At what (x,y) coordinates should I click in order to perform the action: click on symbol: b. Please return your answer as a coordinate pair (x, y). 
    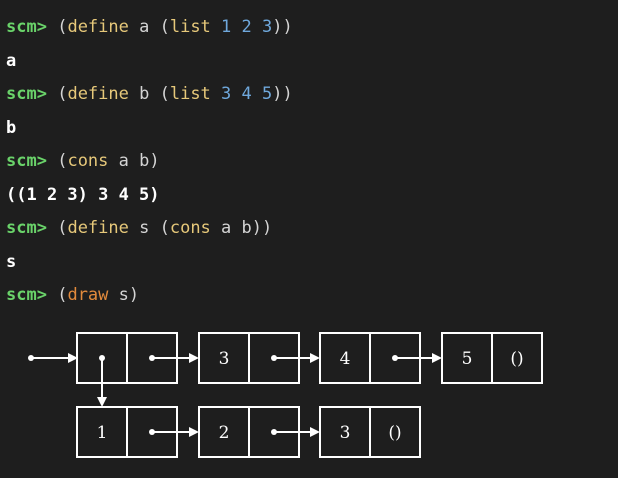
    Looking at the image, I should click on (144, 94).